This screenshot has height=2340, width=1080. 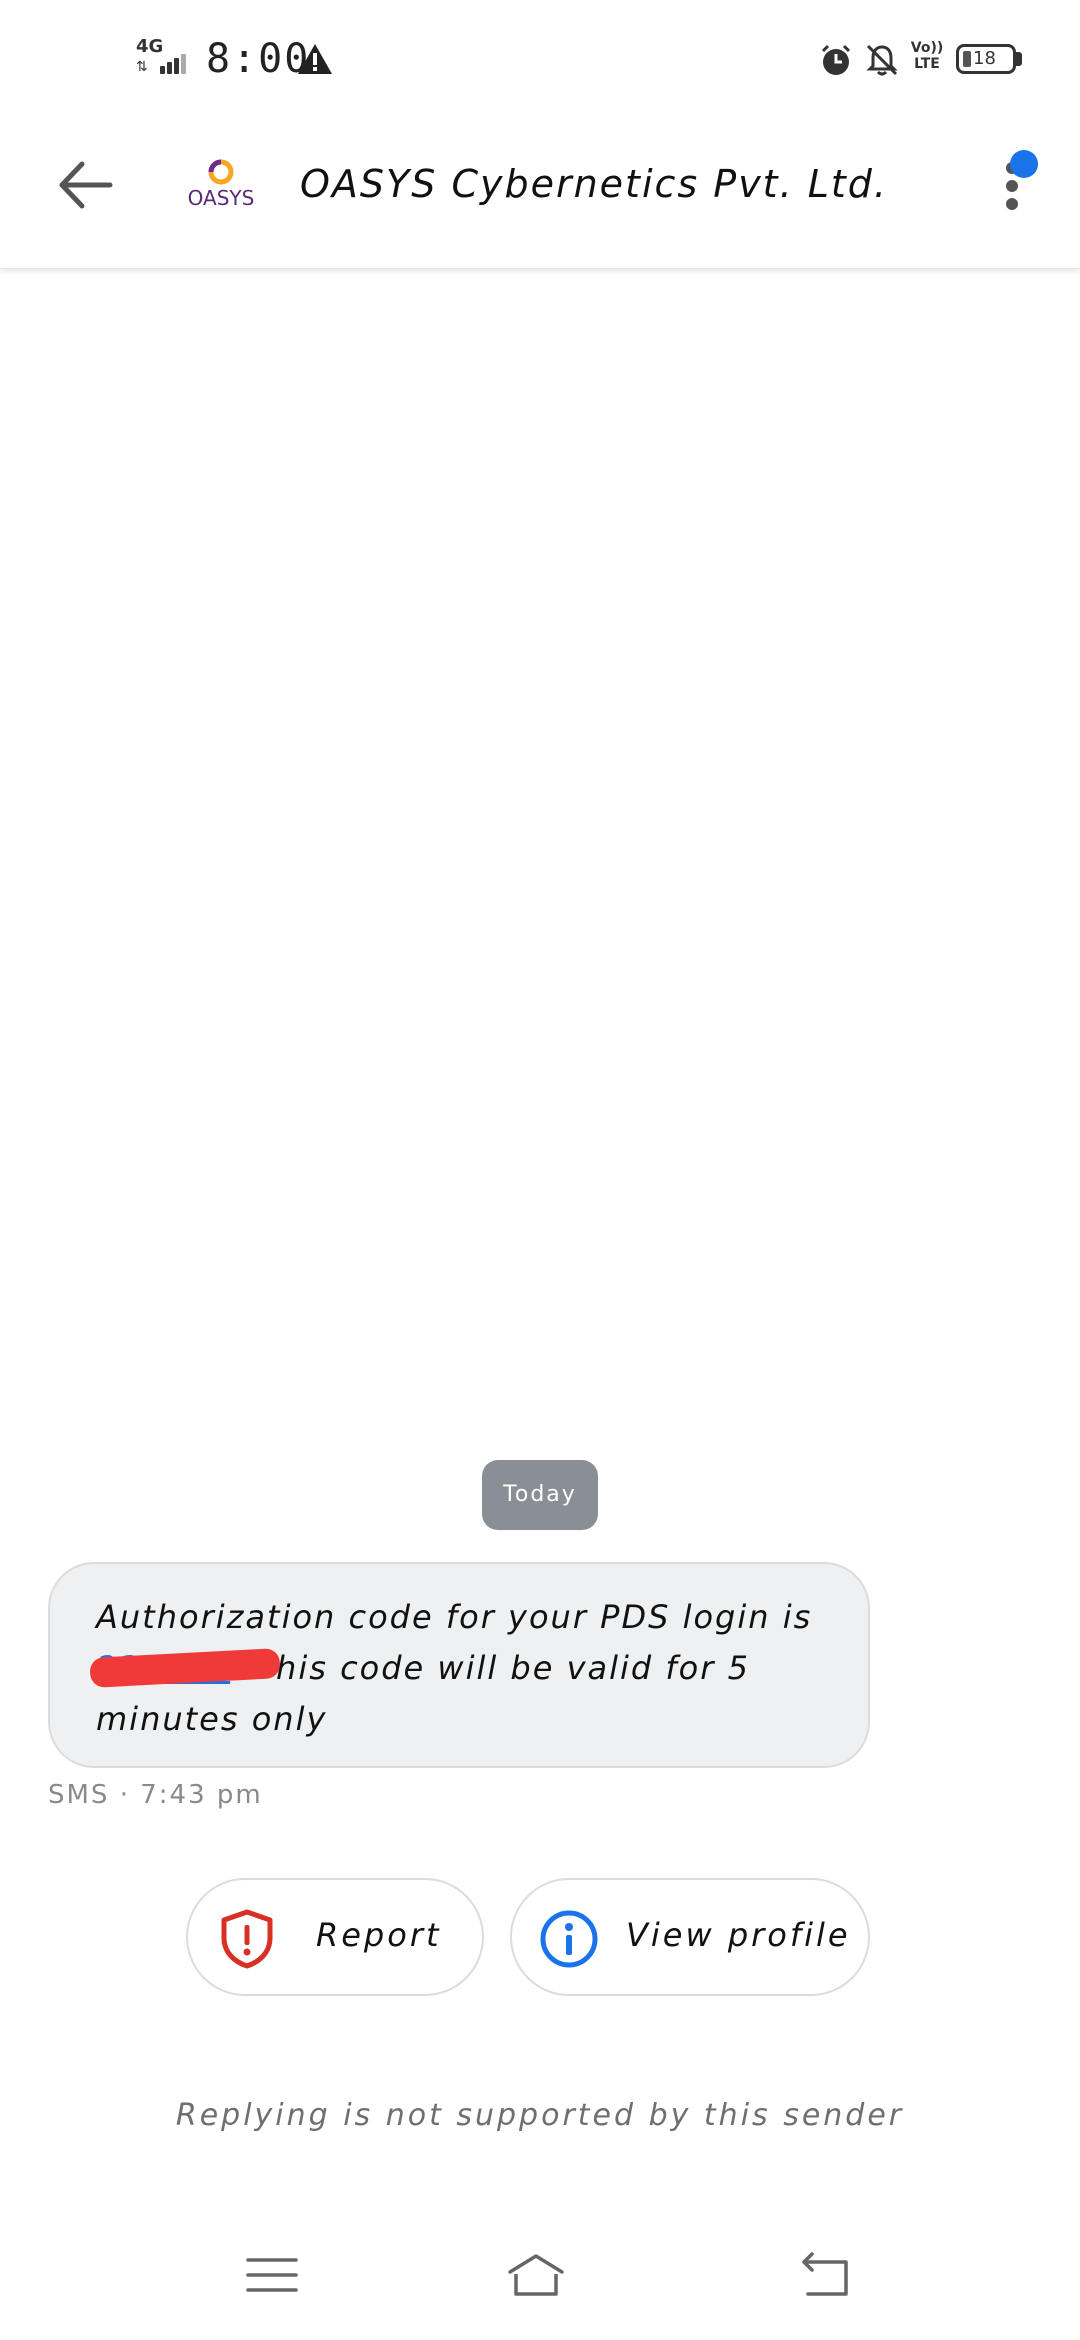 I want to click on info-icon, so click(x=569, y=1939).